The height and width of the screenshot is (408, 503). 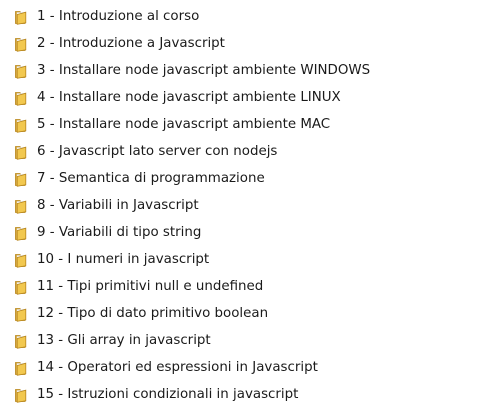 What do you see at coordinates (118, 16) in the screenshot?
I see `folder-label: 1 - Introduzione al corso` at bounding box center [118, 16].